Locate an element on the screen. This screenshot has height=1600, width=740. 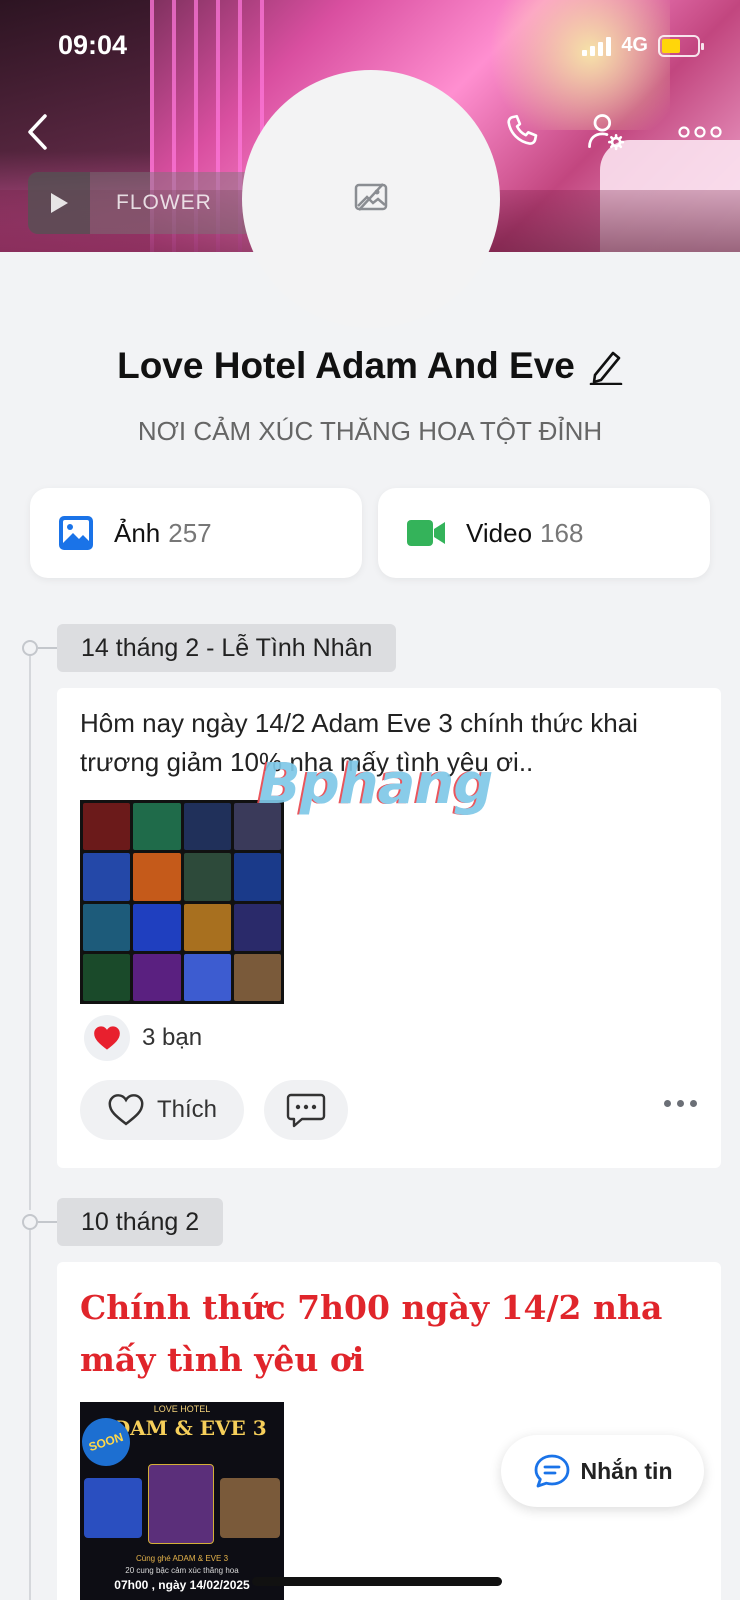
play-icon is located at coordinates (59, 203).